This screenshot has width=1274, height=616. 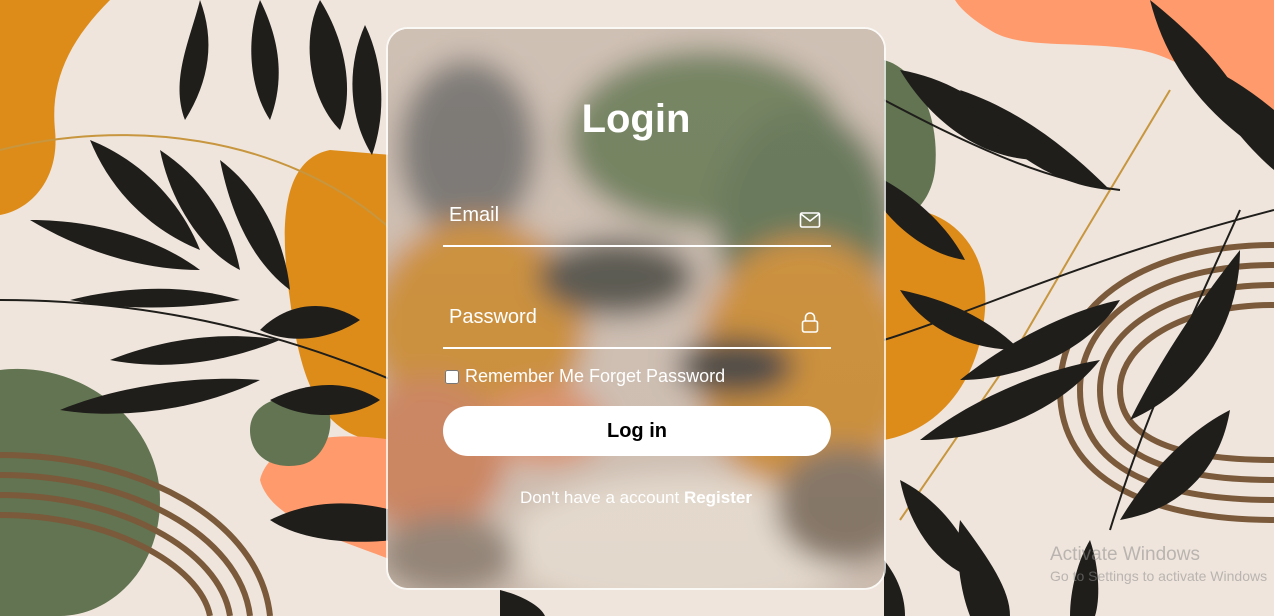 What do you see at coordinates (1159, 576) in the screenshot?
I see `watermark-subtitle: Go to Settings to activate Windows` at bounding box center [1159, 576].